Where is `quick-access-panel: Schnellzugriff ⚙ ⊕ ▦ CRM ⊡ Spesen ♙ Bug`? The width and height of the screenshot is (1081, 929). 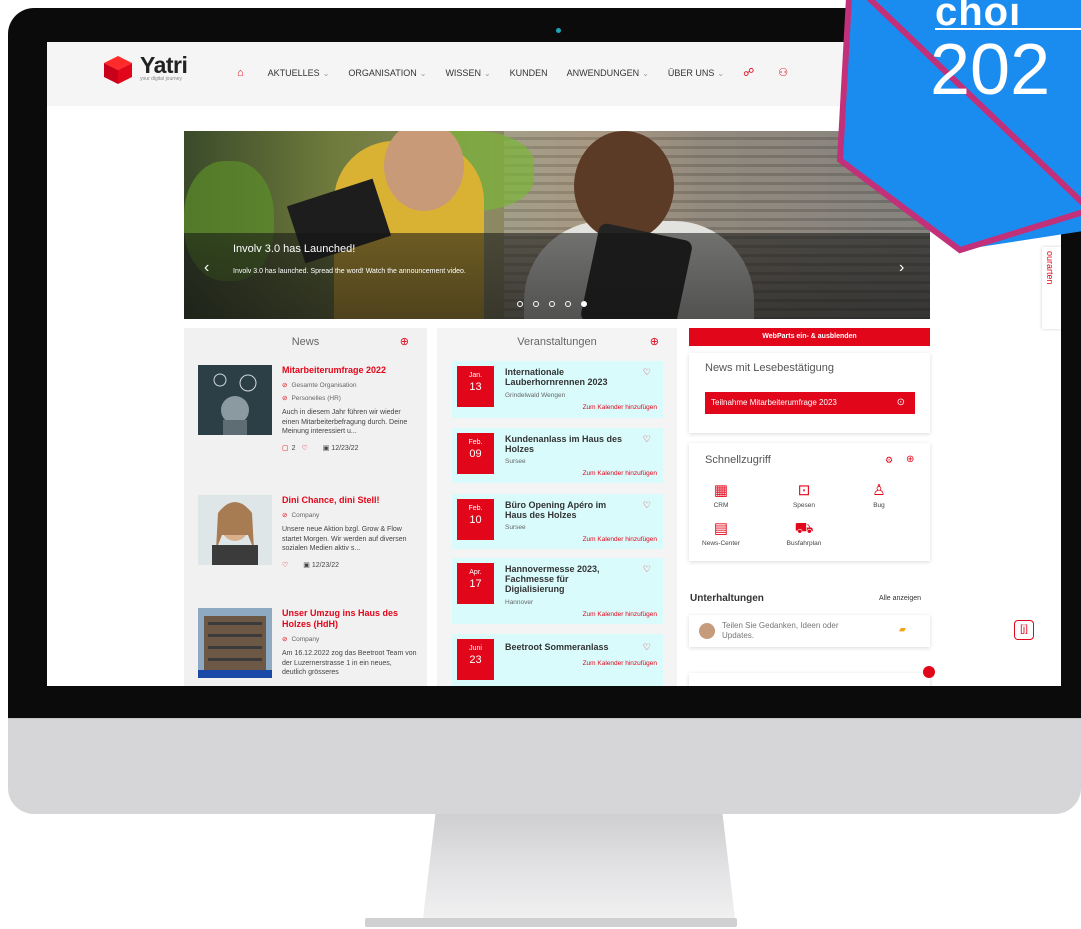 quick-access-panel: Schnellzugriff ⚙ ⊕ ▦ CRM ⊡ Spesen ♙ Bug is located at coordinates (809, 502).